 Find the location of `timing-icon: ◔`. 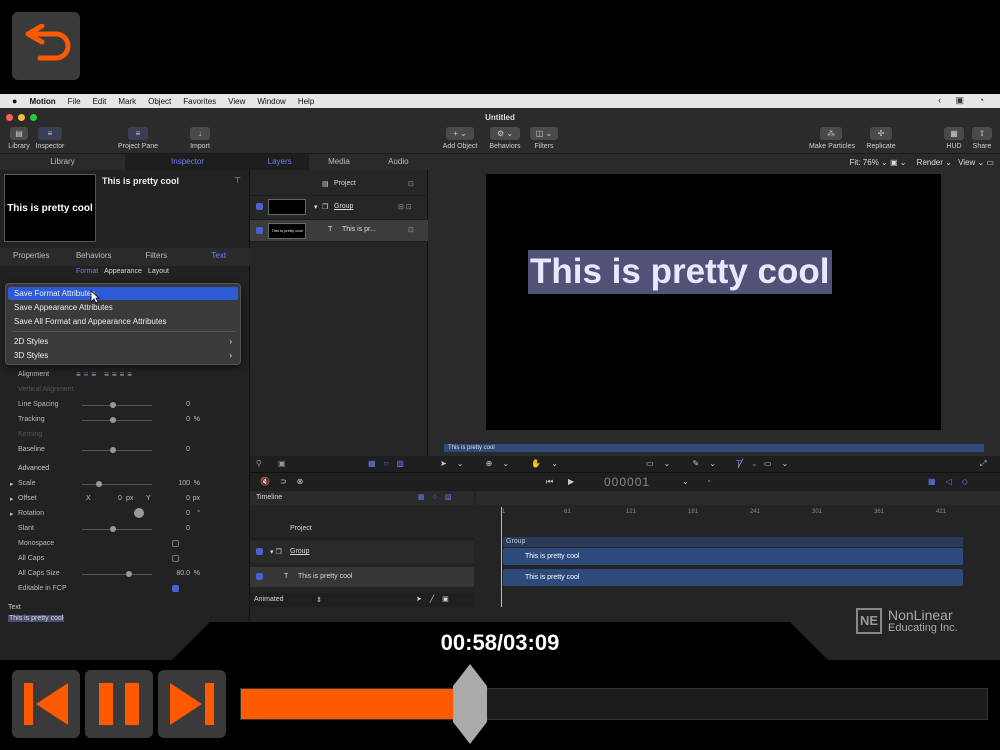

timing-icon: ◔ is located at coordinates (708, 481).